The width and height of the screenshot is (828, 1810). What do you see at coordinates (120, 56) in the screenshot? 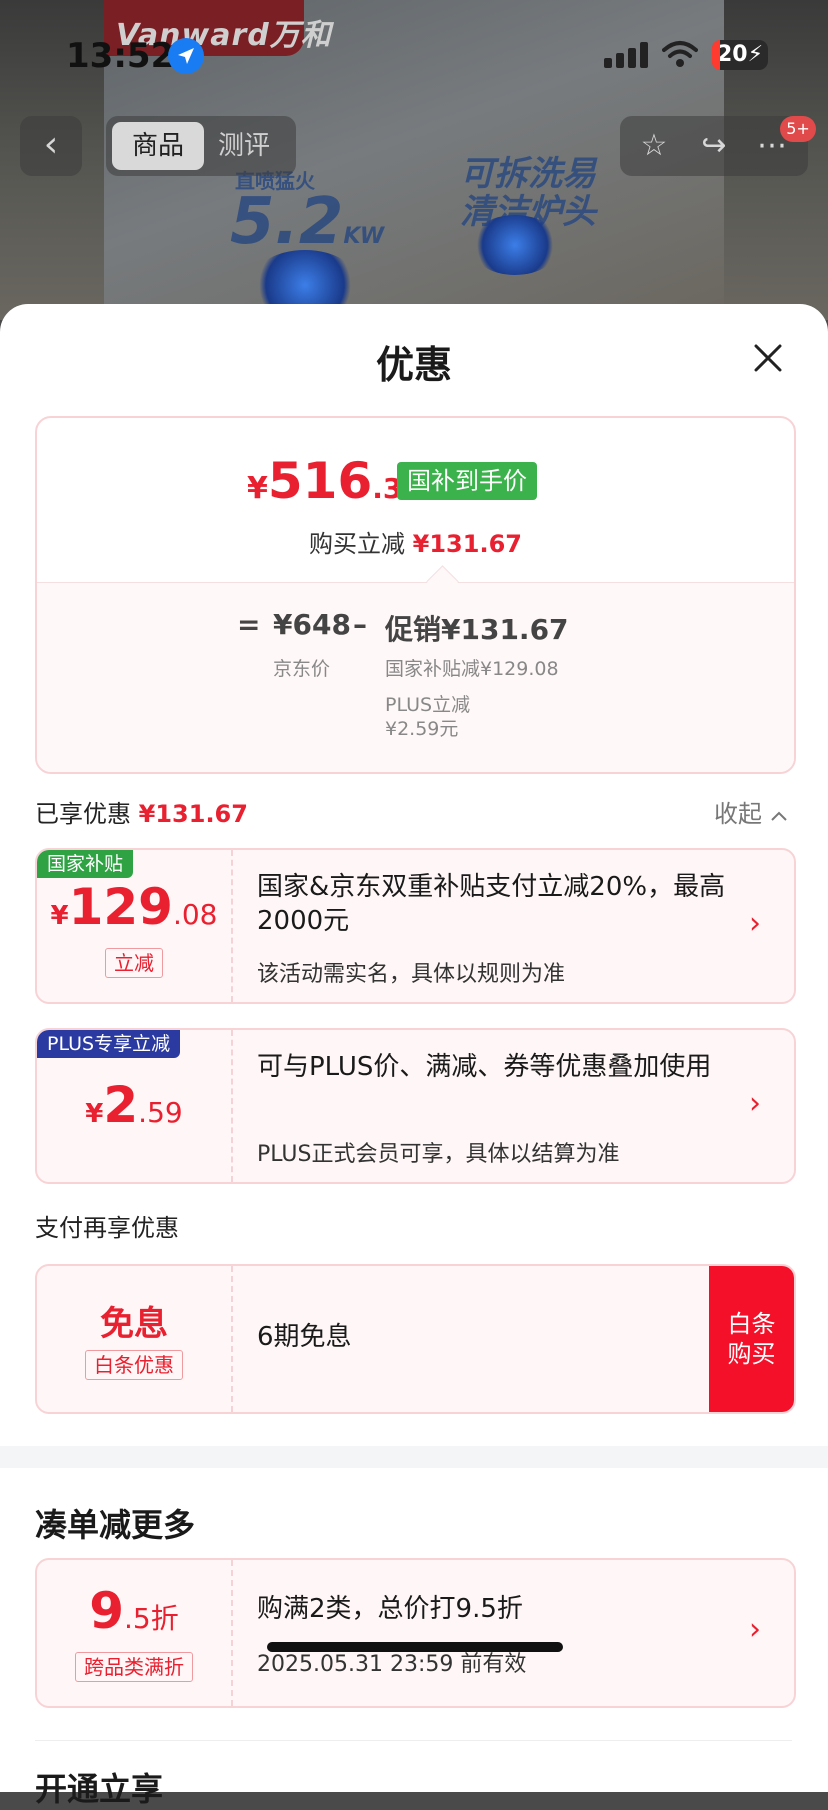
I see `status-time: 13:52` at bounding box center [120, 56].